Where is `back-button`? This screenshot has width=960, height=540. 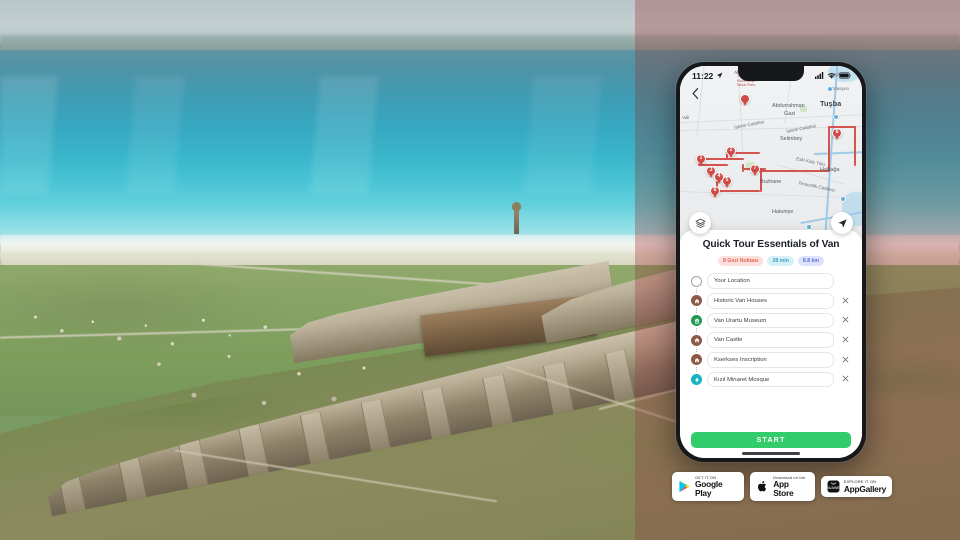
back-button is located at coordinates (695, 93).